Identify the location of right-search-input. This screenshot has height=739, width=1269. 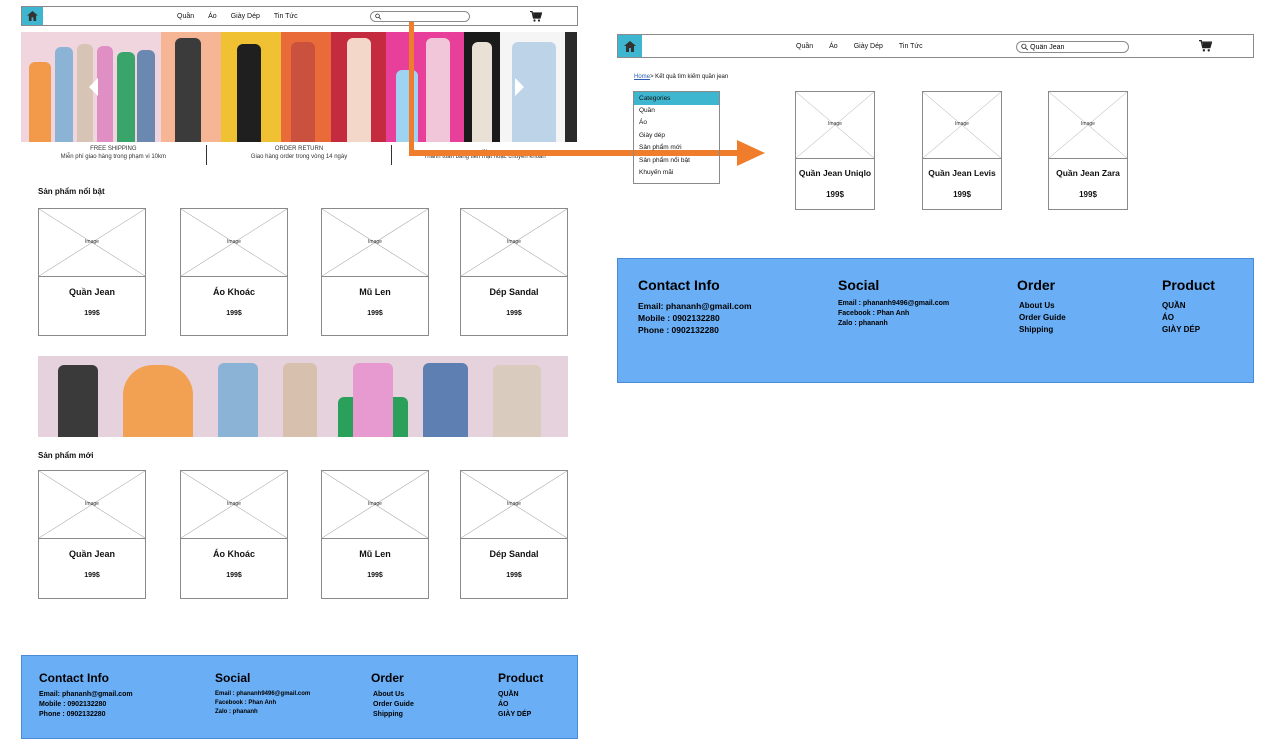
(1078, 47).